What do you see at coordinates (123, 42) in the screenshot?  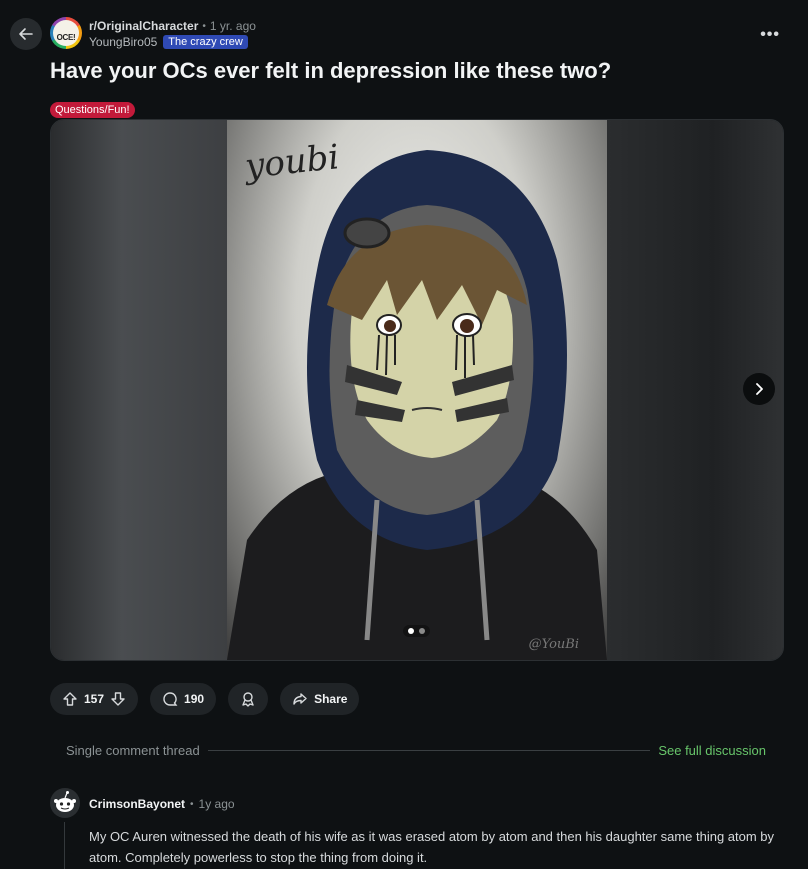 I see `author-link: YoungBiro05` at bounding box center [123, 42].